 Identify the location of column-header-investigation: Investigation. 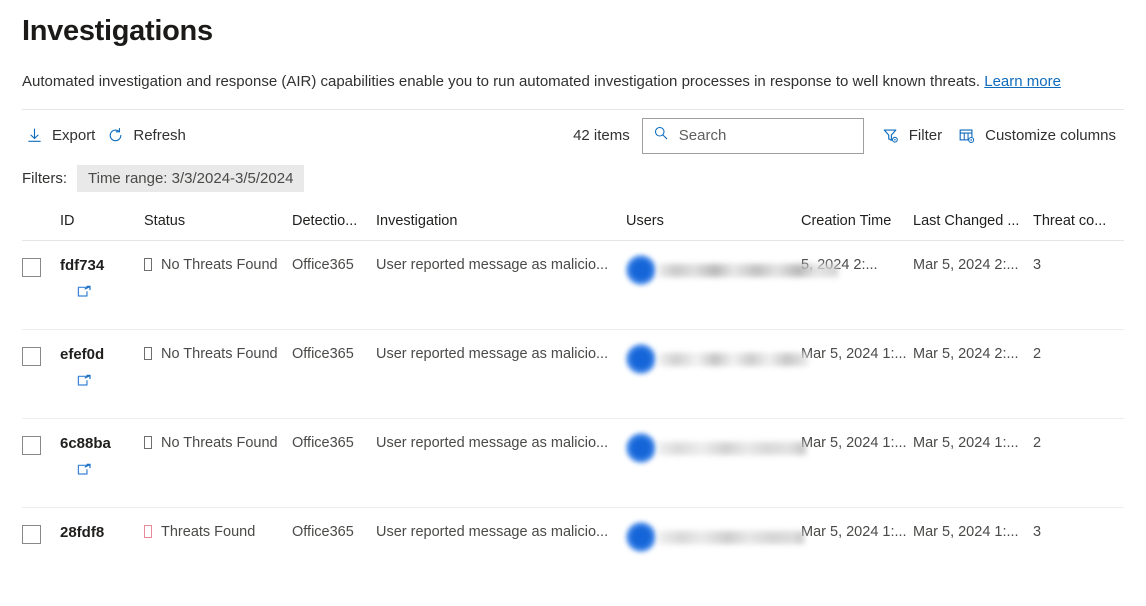
(501, 221).